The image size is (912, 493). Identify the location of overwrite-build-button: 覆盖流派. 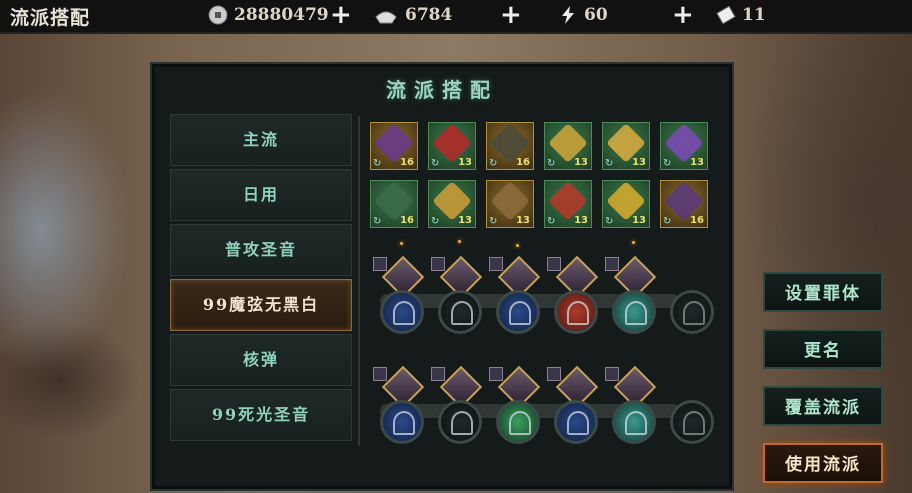
(823, 406).